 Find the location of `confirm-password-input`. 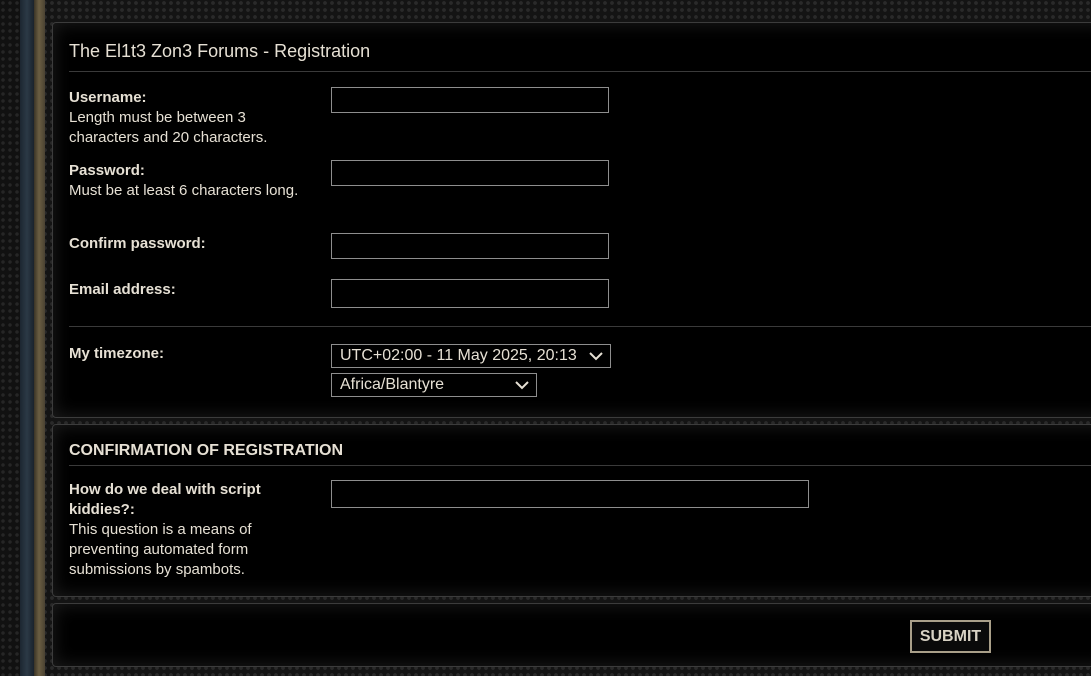

confirm-password-input is located at coordinates (470, 246).